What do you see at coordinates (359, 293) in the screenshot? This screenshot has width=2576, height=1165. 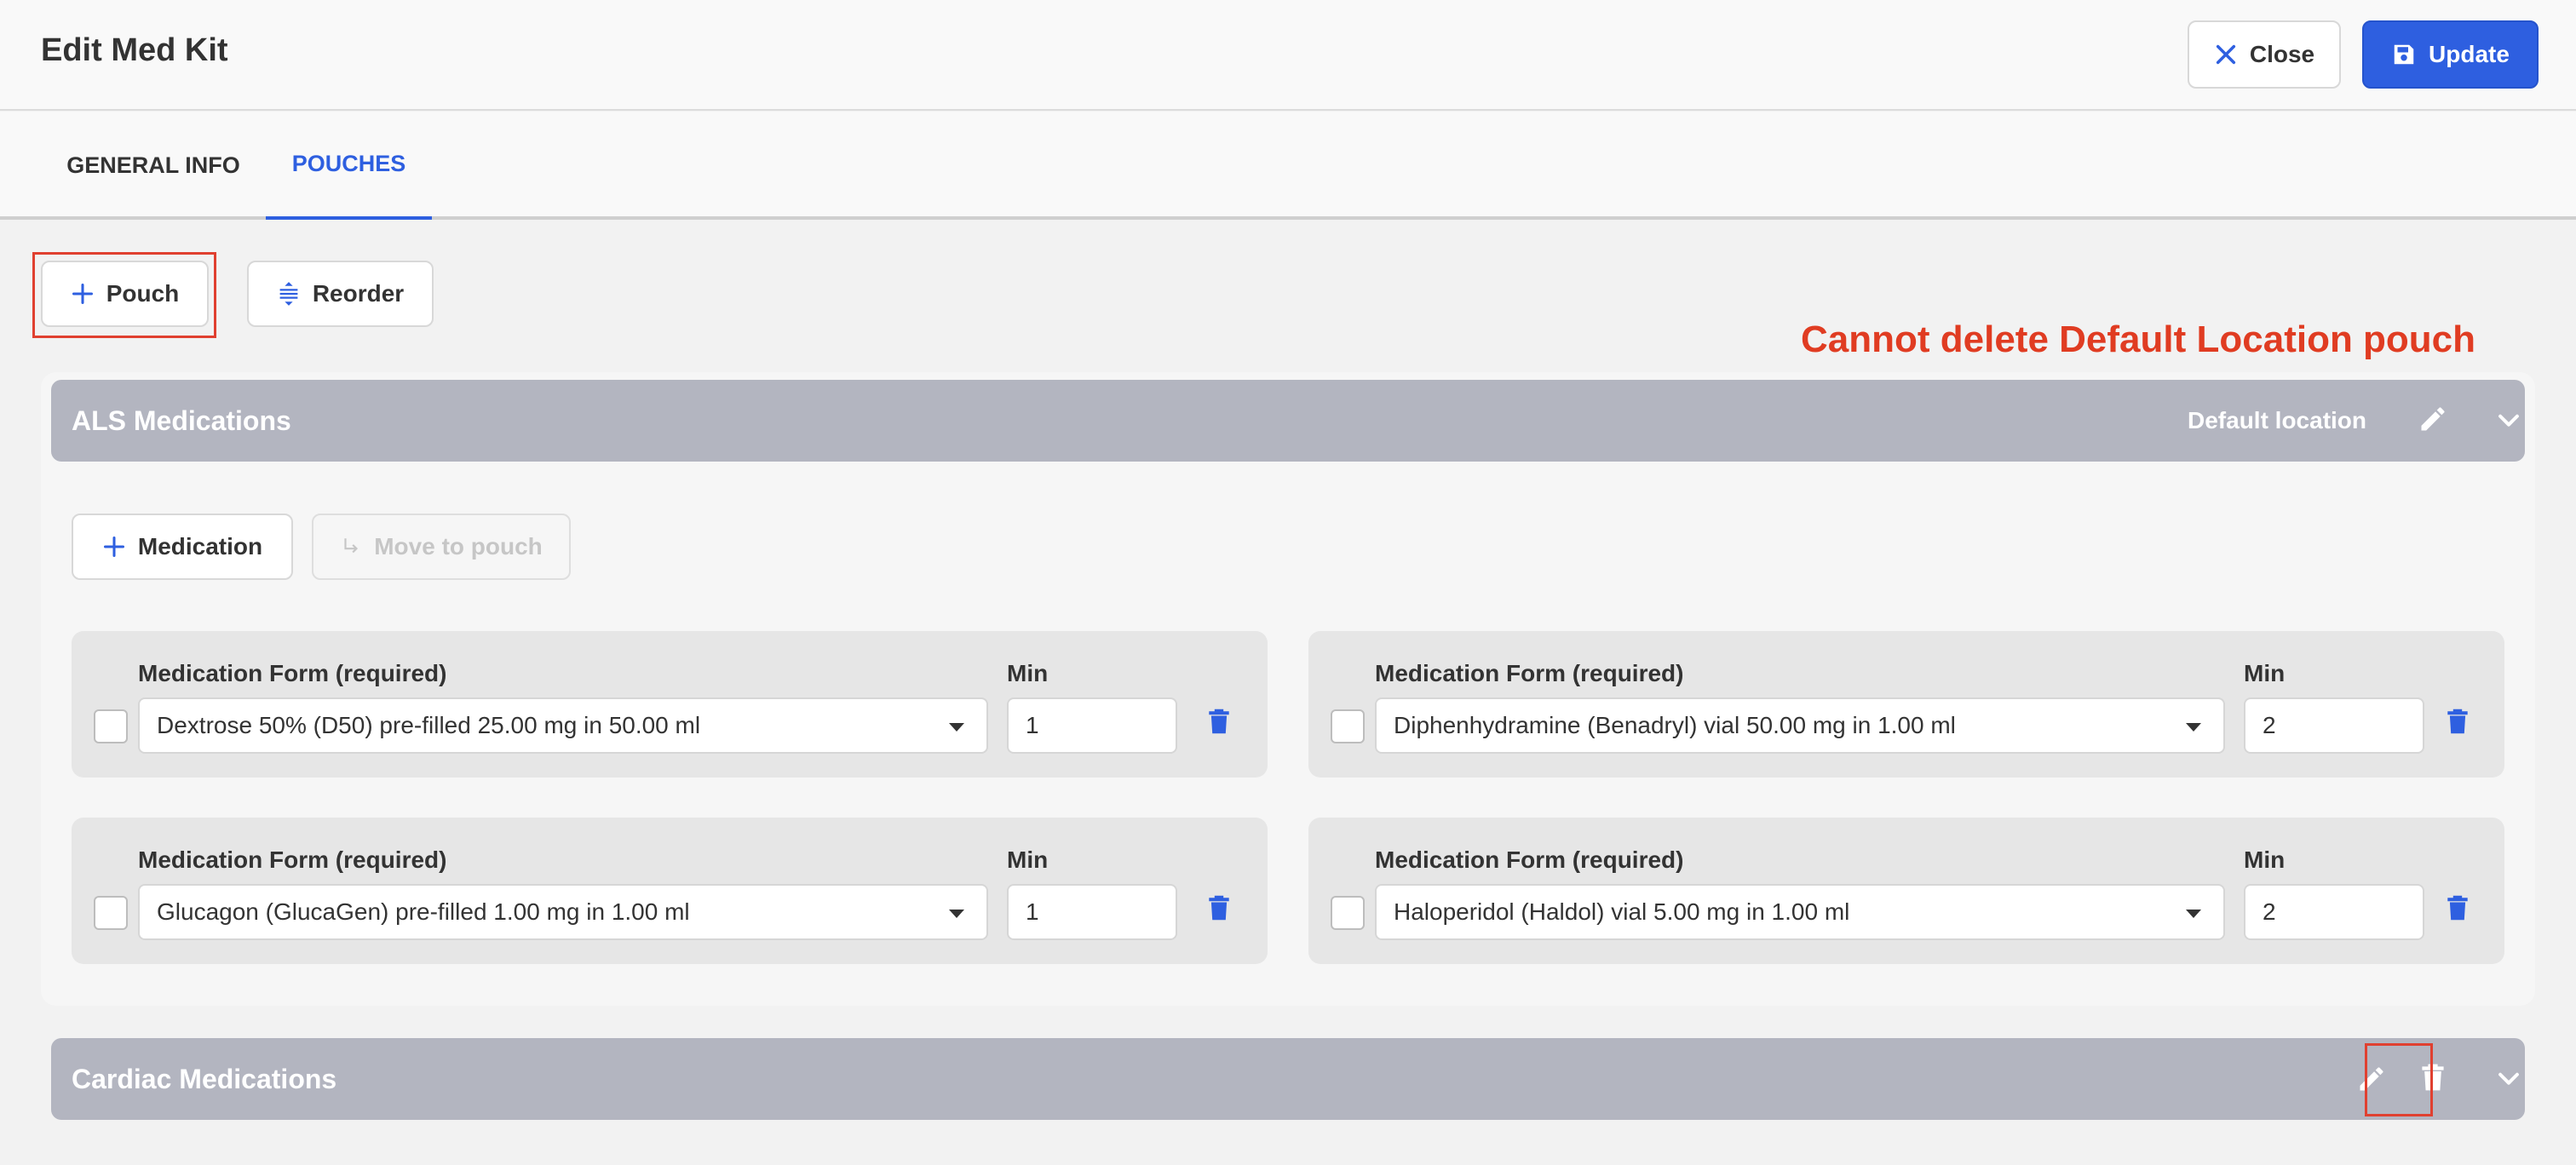 I see `reorder-label: Reorder` at bounding box center [359, 293].